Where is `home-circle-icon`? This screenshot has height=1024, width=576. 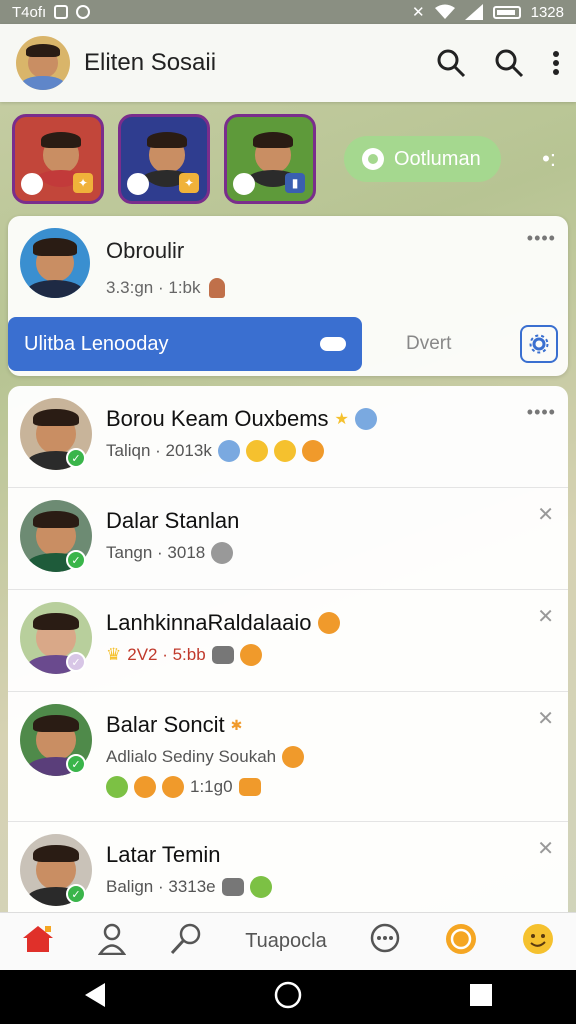 home-circle-icon is located at coordinates (288, 997).